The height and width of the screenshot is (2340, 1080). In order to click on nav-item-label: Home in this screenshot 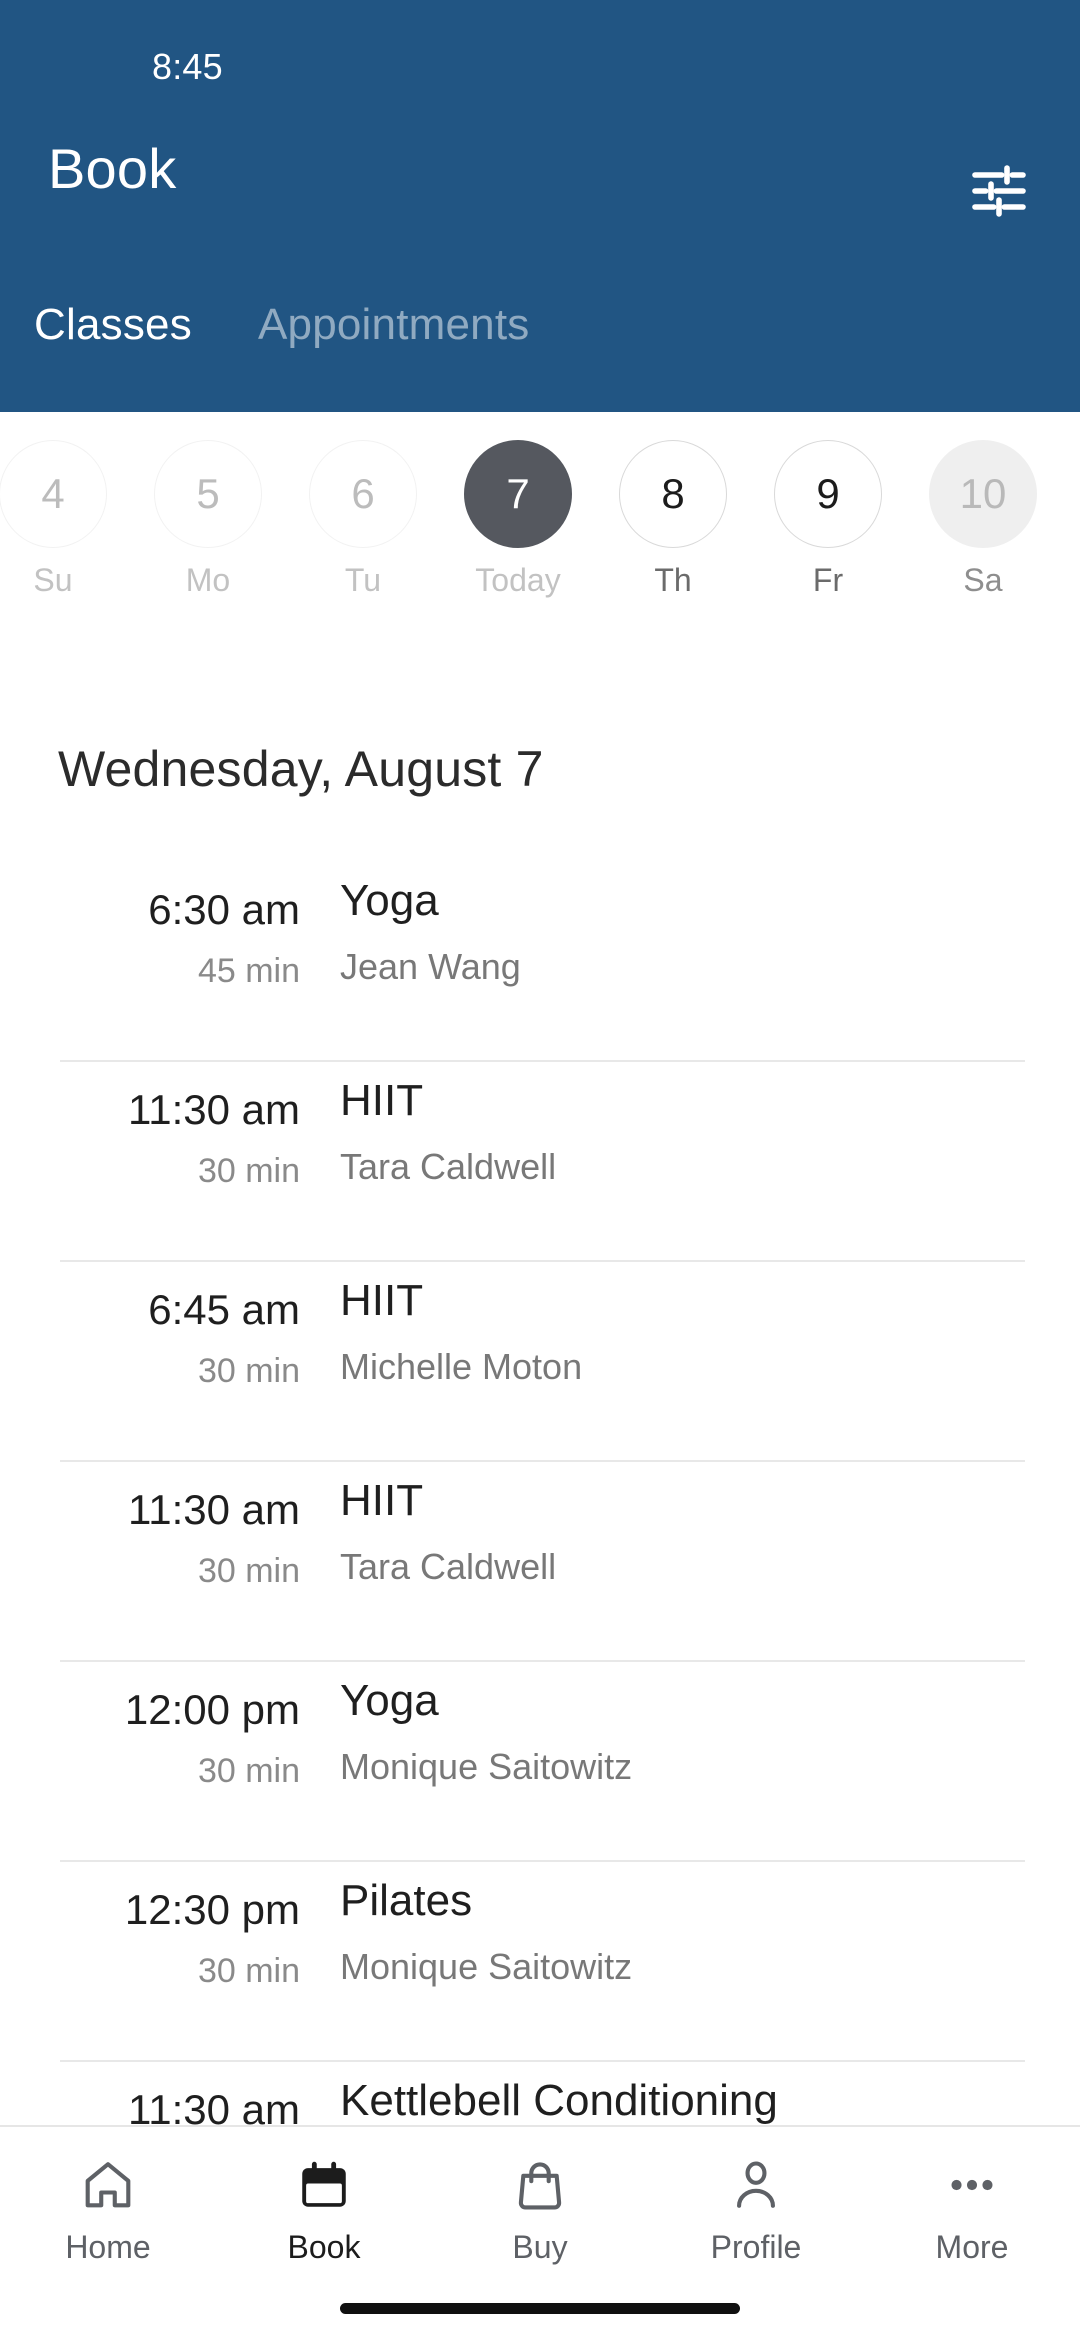, I will do `click(108, 2247)`.